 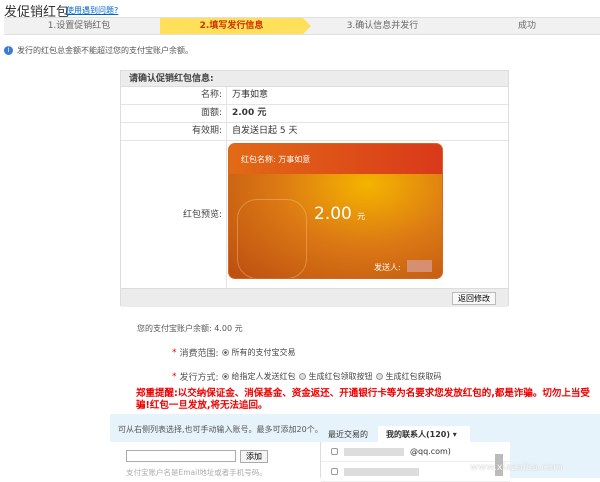 I want to click on account-tip: 支付宝账户名是Email地址或者手机号码。, so click(x=196, y=472).